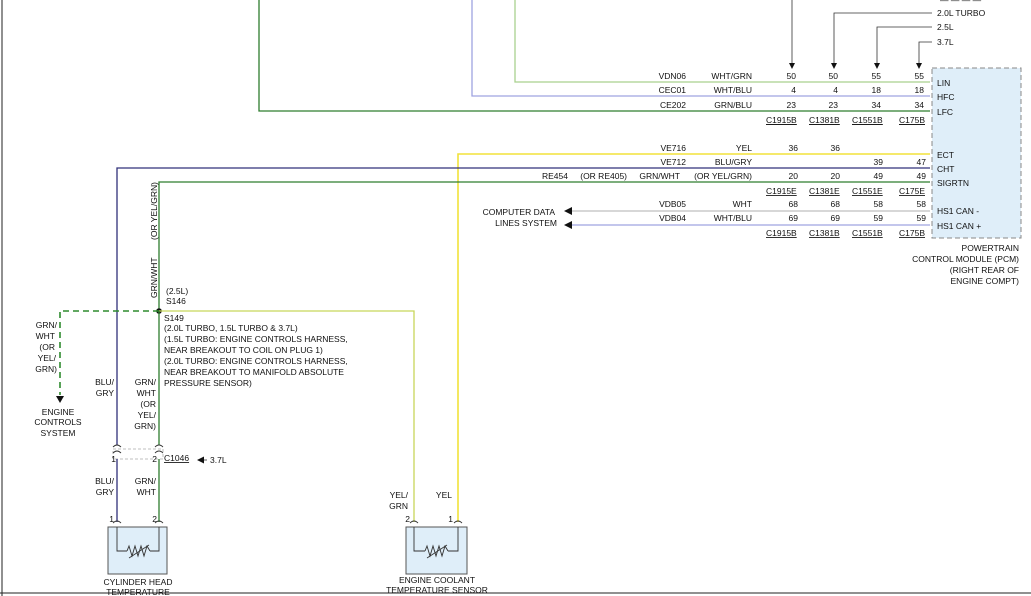  I want to click on circuit-color-vdb05: WHT, so click(742, 204).